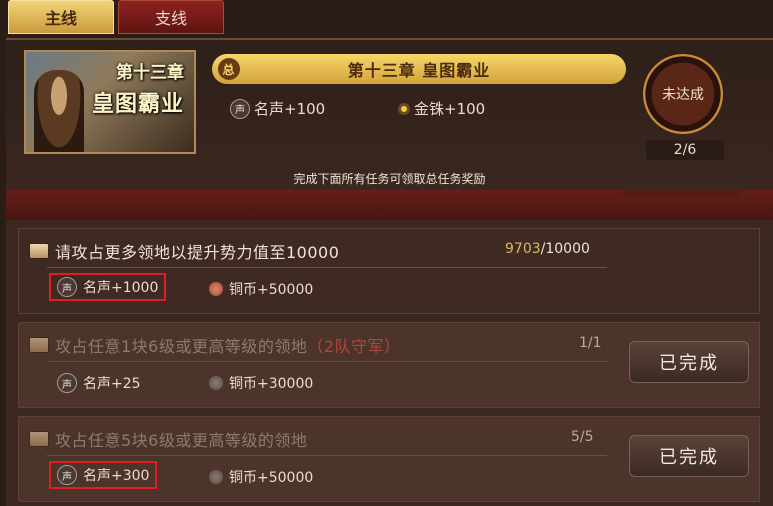 The height and width of the screenshot is (506, 773). What do you see at coordinates (181, 346) in the screenshot?
I see `task-title-text: 攻占任意1块6级或更高等级的领地` at bounding box center [181, 346].